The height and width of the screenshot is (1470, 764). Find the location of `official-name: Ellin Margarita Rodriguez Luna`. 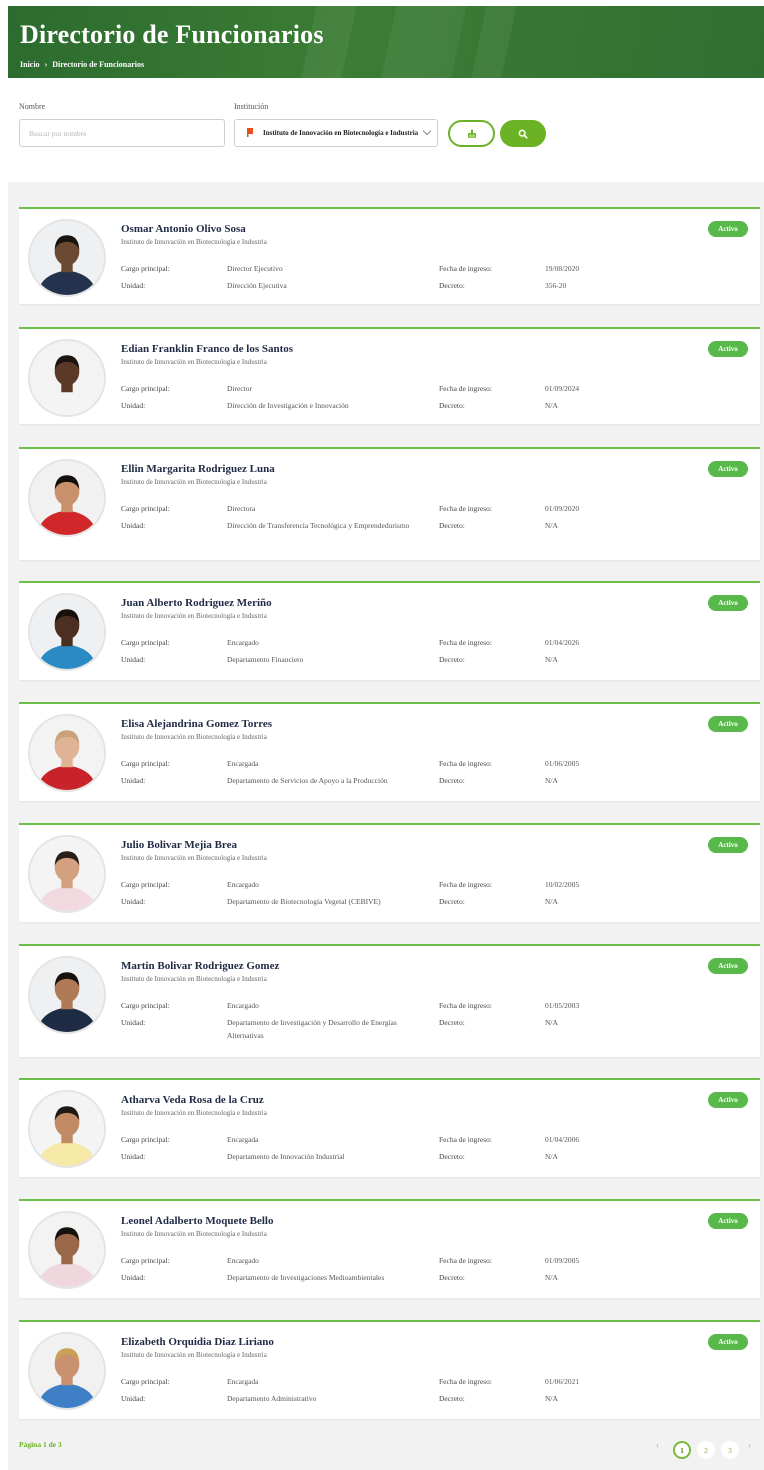

official-name: Ellin Margarita Rodriguez Luna is located at coordinates (198, 469).